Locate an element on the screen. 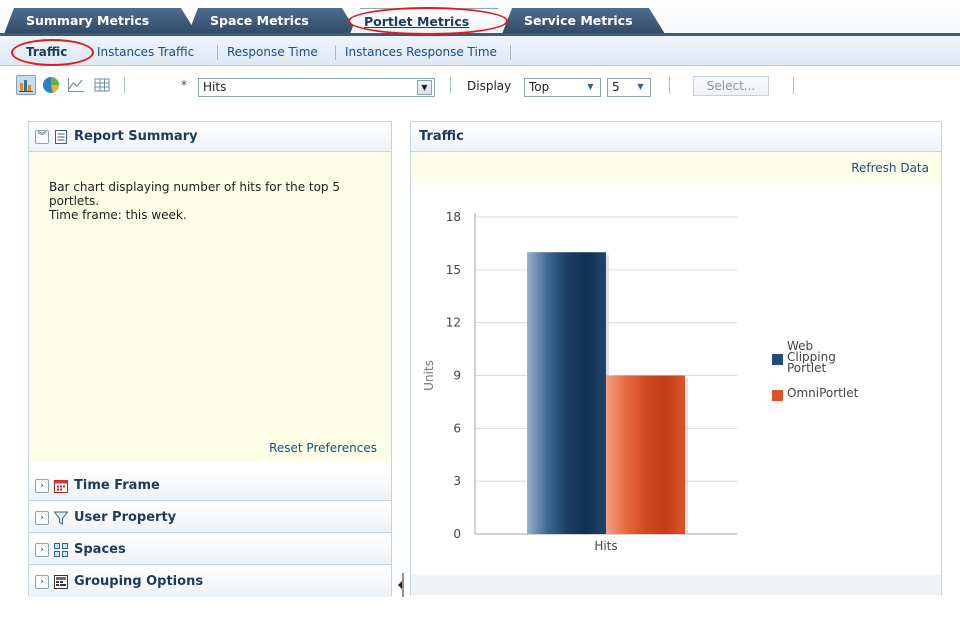 The height and width of the screenshot is (617, 960). table-view-icon is located at coordinates (102, 85).